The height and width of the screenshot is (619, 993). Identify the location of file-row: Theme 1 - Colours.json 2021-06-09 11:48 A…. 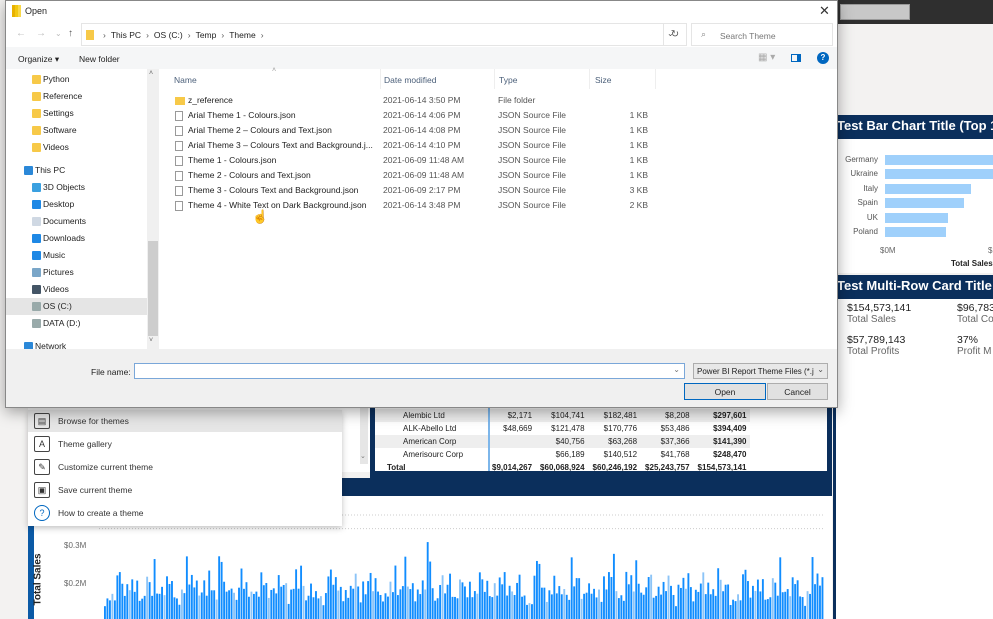
(418, 160).